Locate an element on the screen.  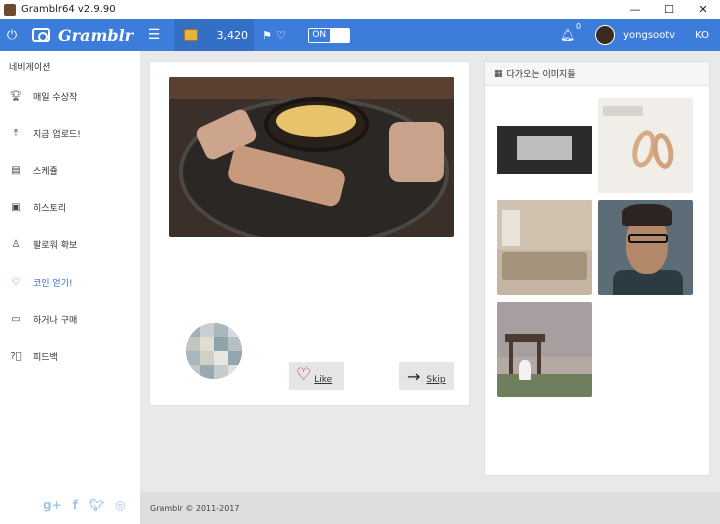
window-title: Gramblr64 v2.9.90 is located at coordinates (68, 9).